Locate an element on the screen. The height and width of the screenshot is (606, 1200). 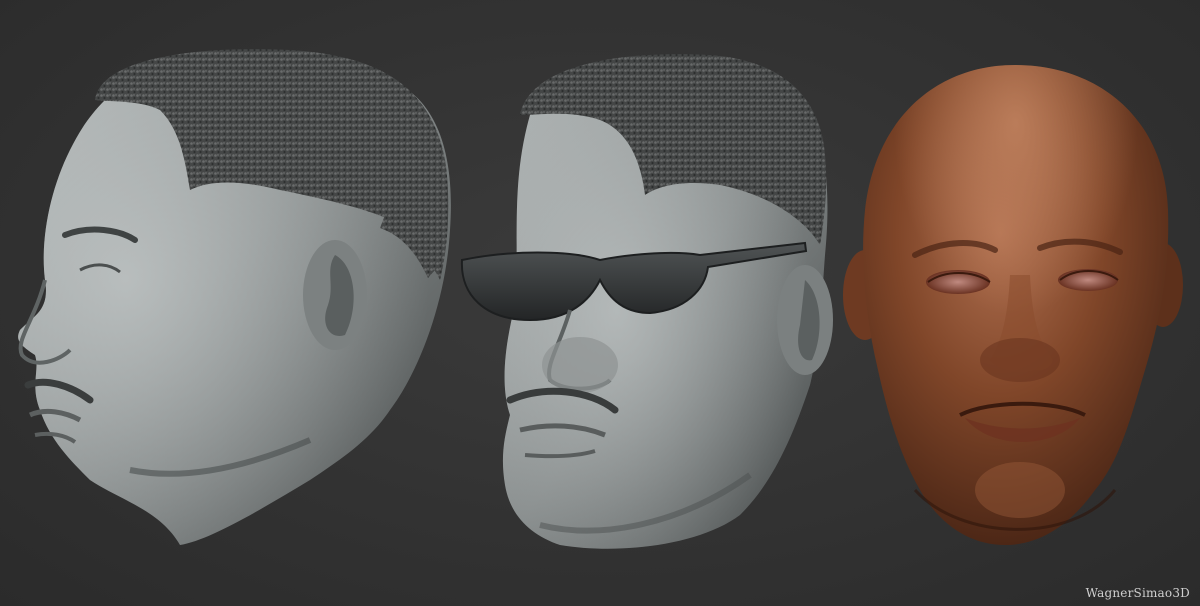
artist-watermark: WagnerSimao3D is located at coordinates (1137, 593).